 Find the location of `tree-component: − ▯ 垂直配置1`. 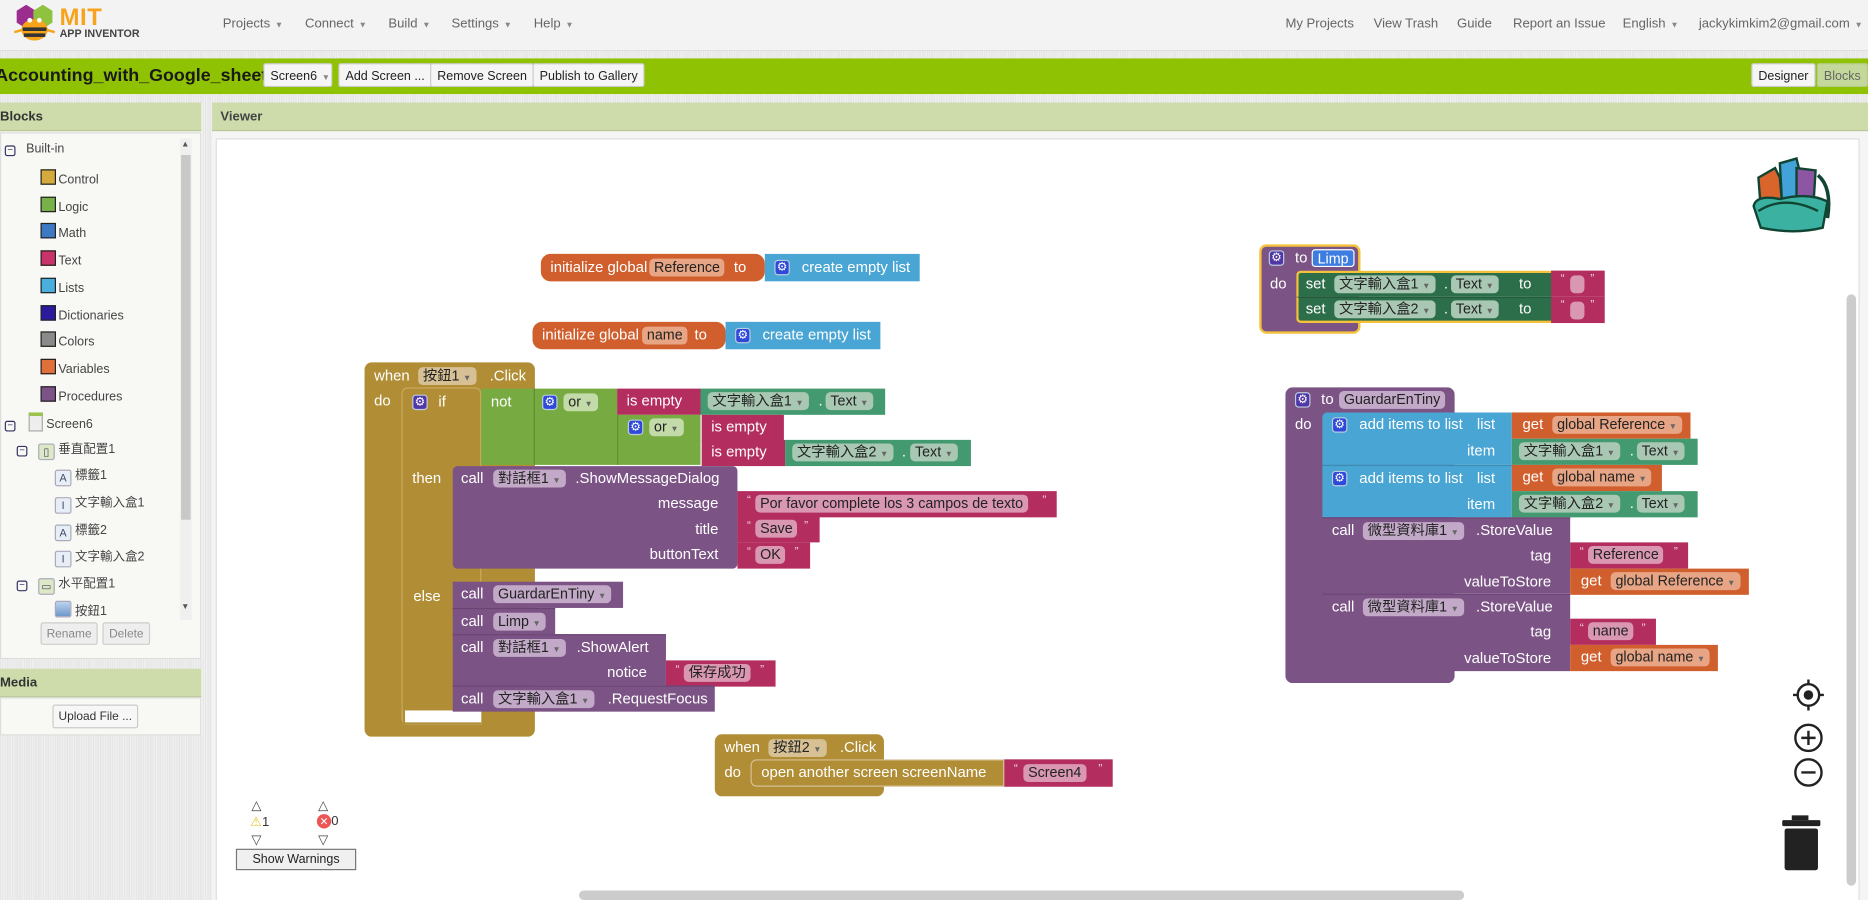

tree-component: − ▯ 垂直配置1 is located at coordinates (65, 450).